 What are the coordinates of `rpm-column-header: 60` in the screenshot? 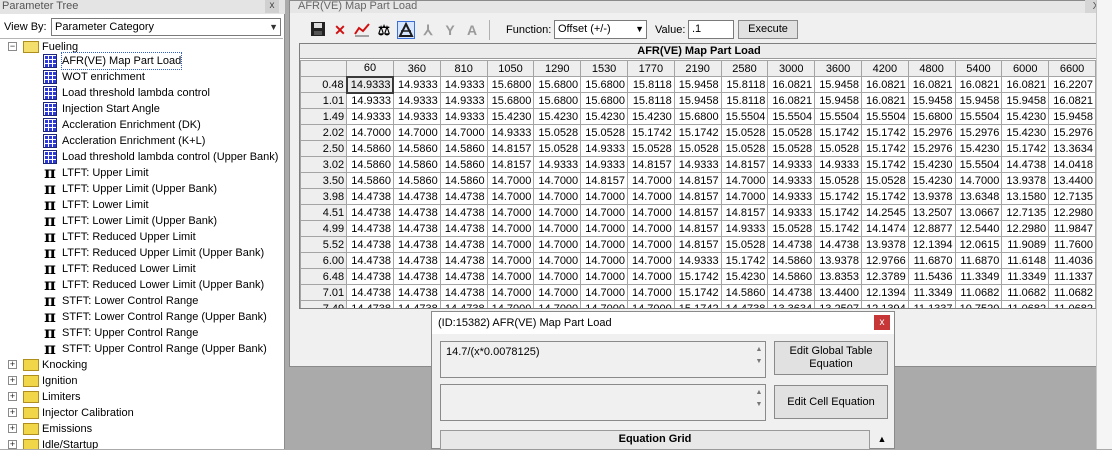 It's located at (370, 68).